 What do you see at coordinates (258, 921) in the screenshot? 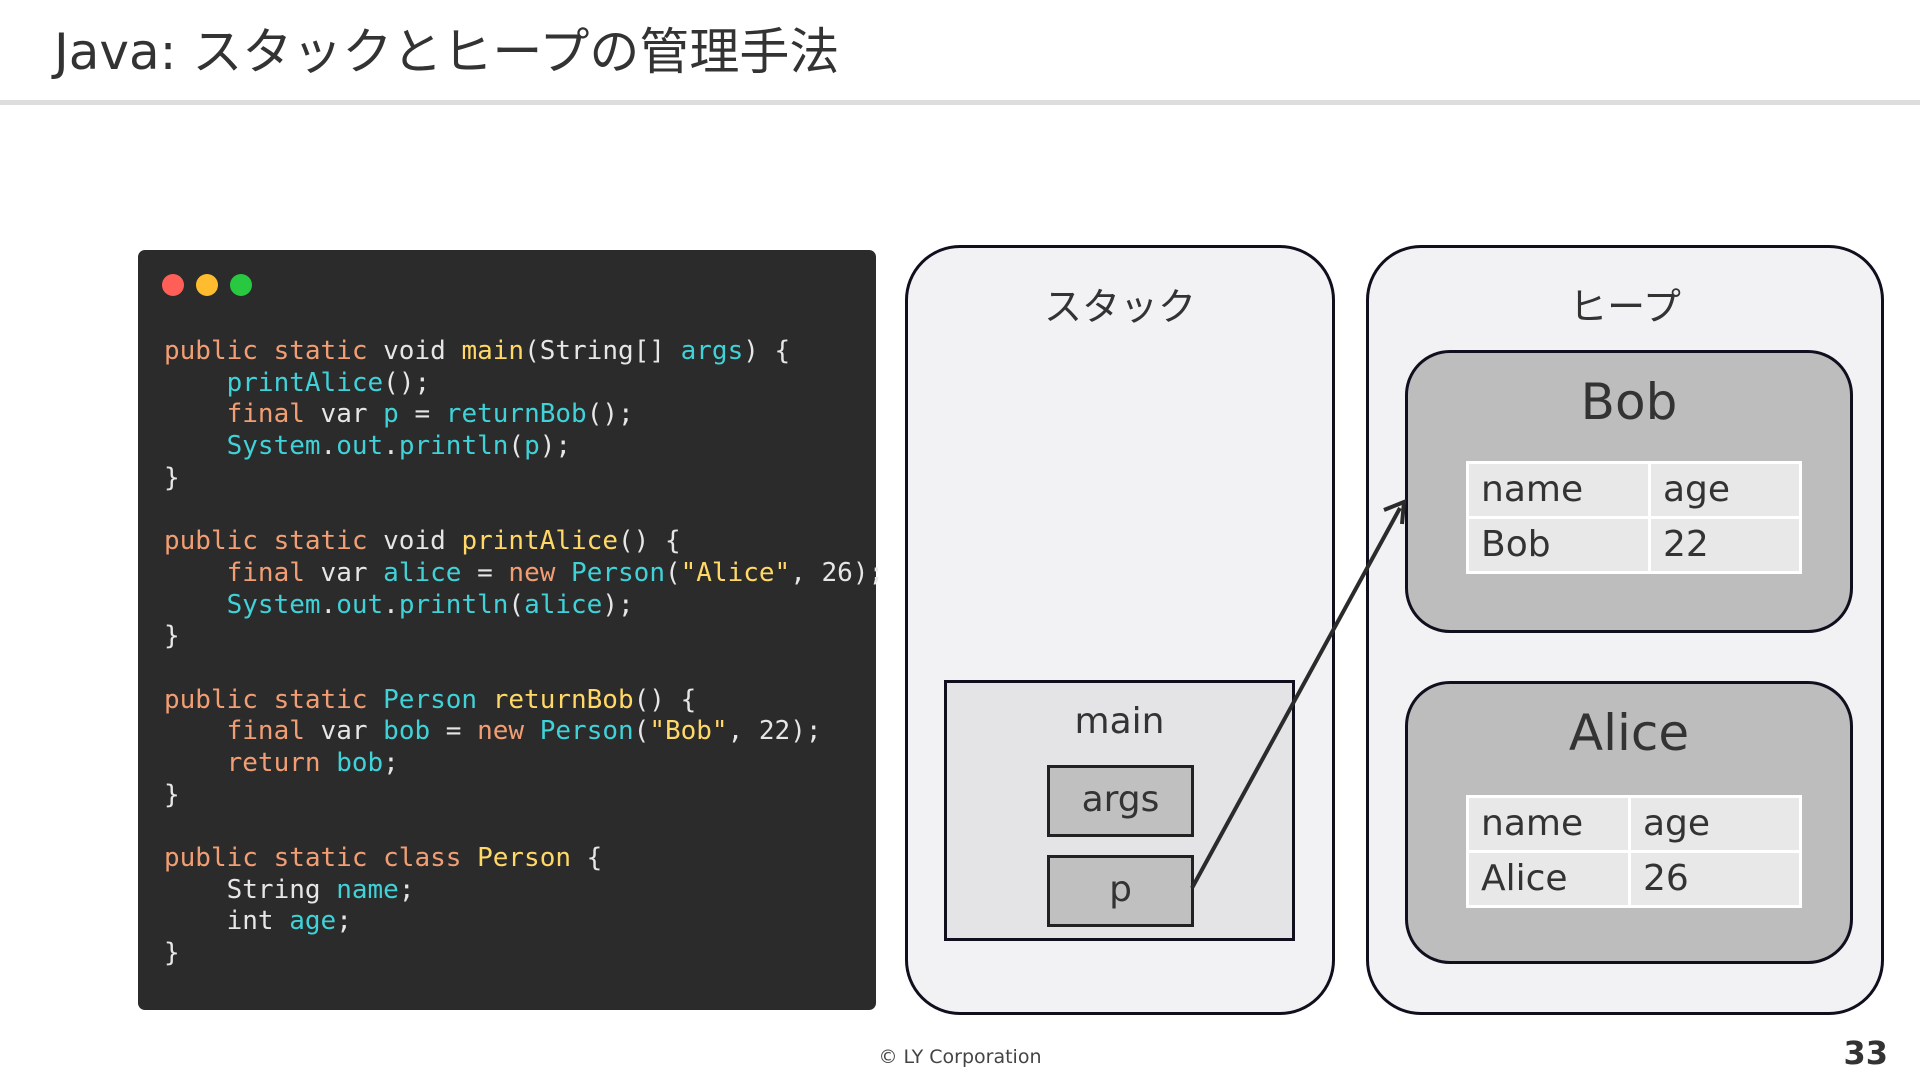
I see `code-token: int` at bounding box center [258, 921].